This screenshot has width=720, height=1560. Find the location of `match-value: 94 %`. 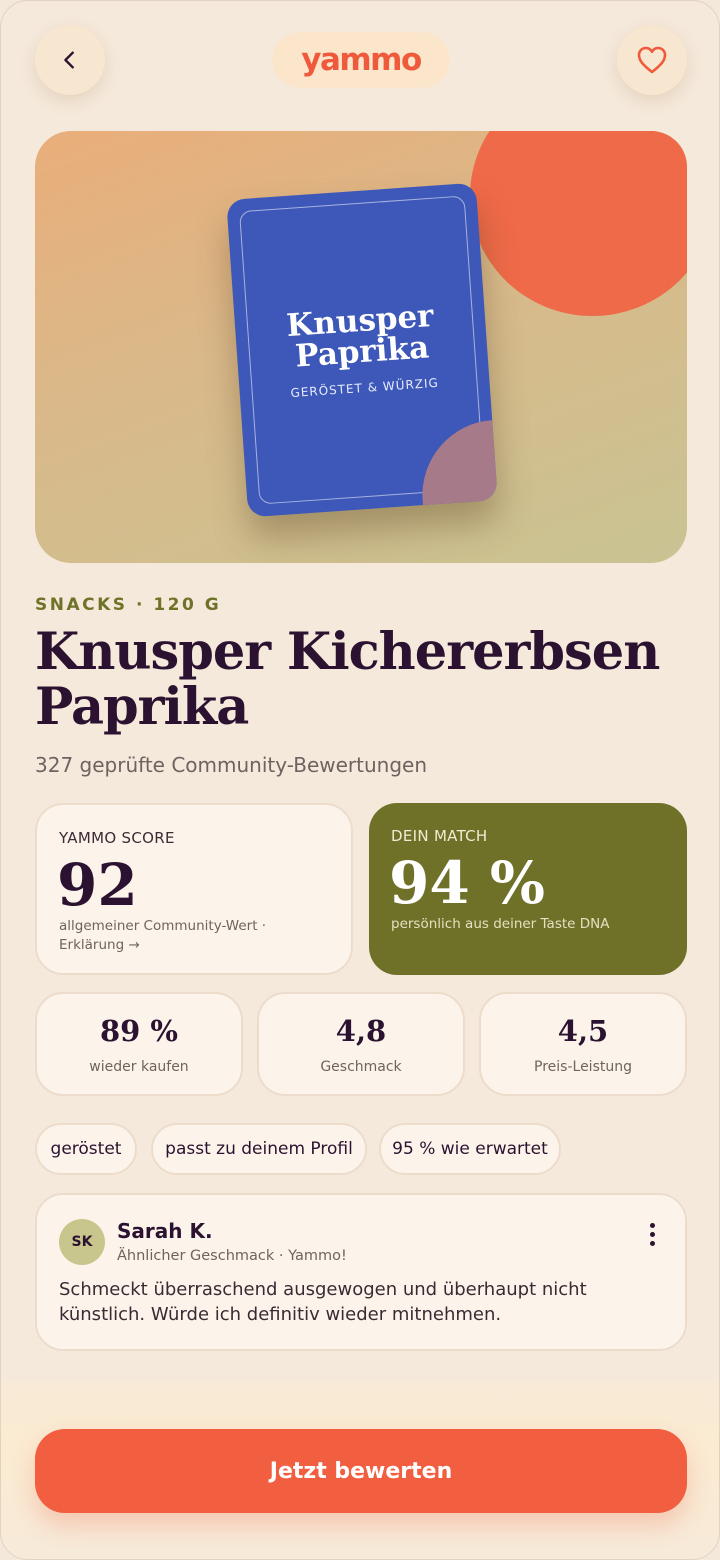

match-value: 94 % is located at coordinates (467, 883).